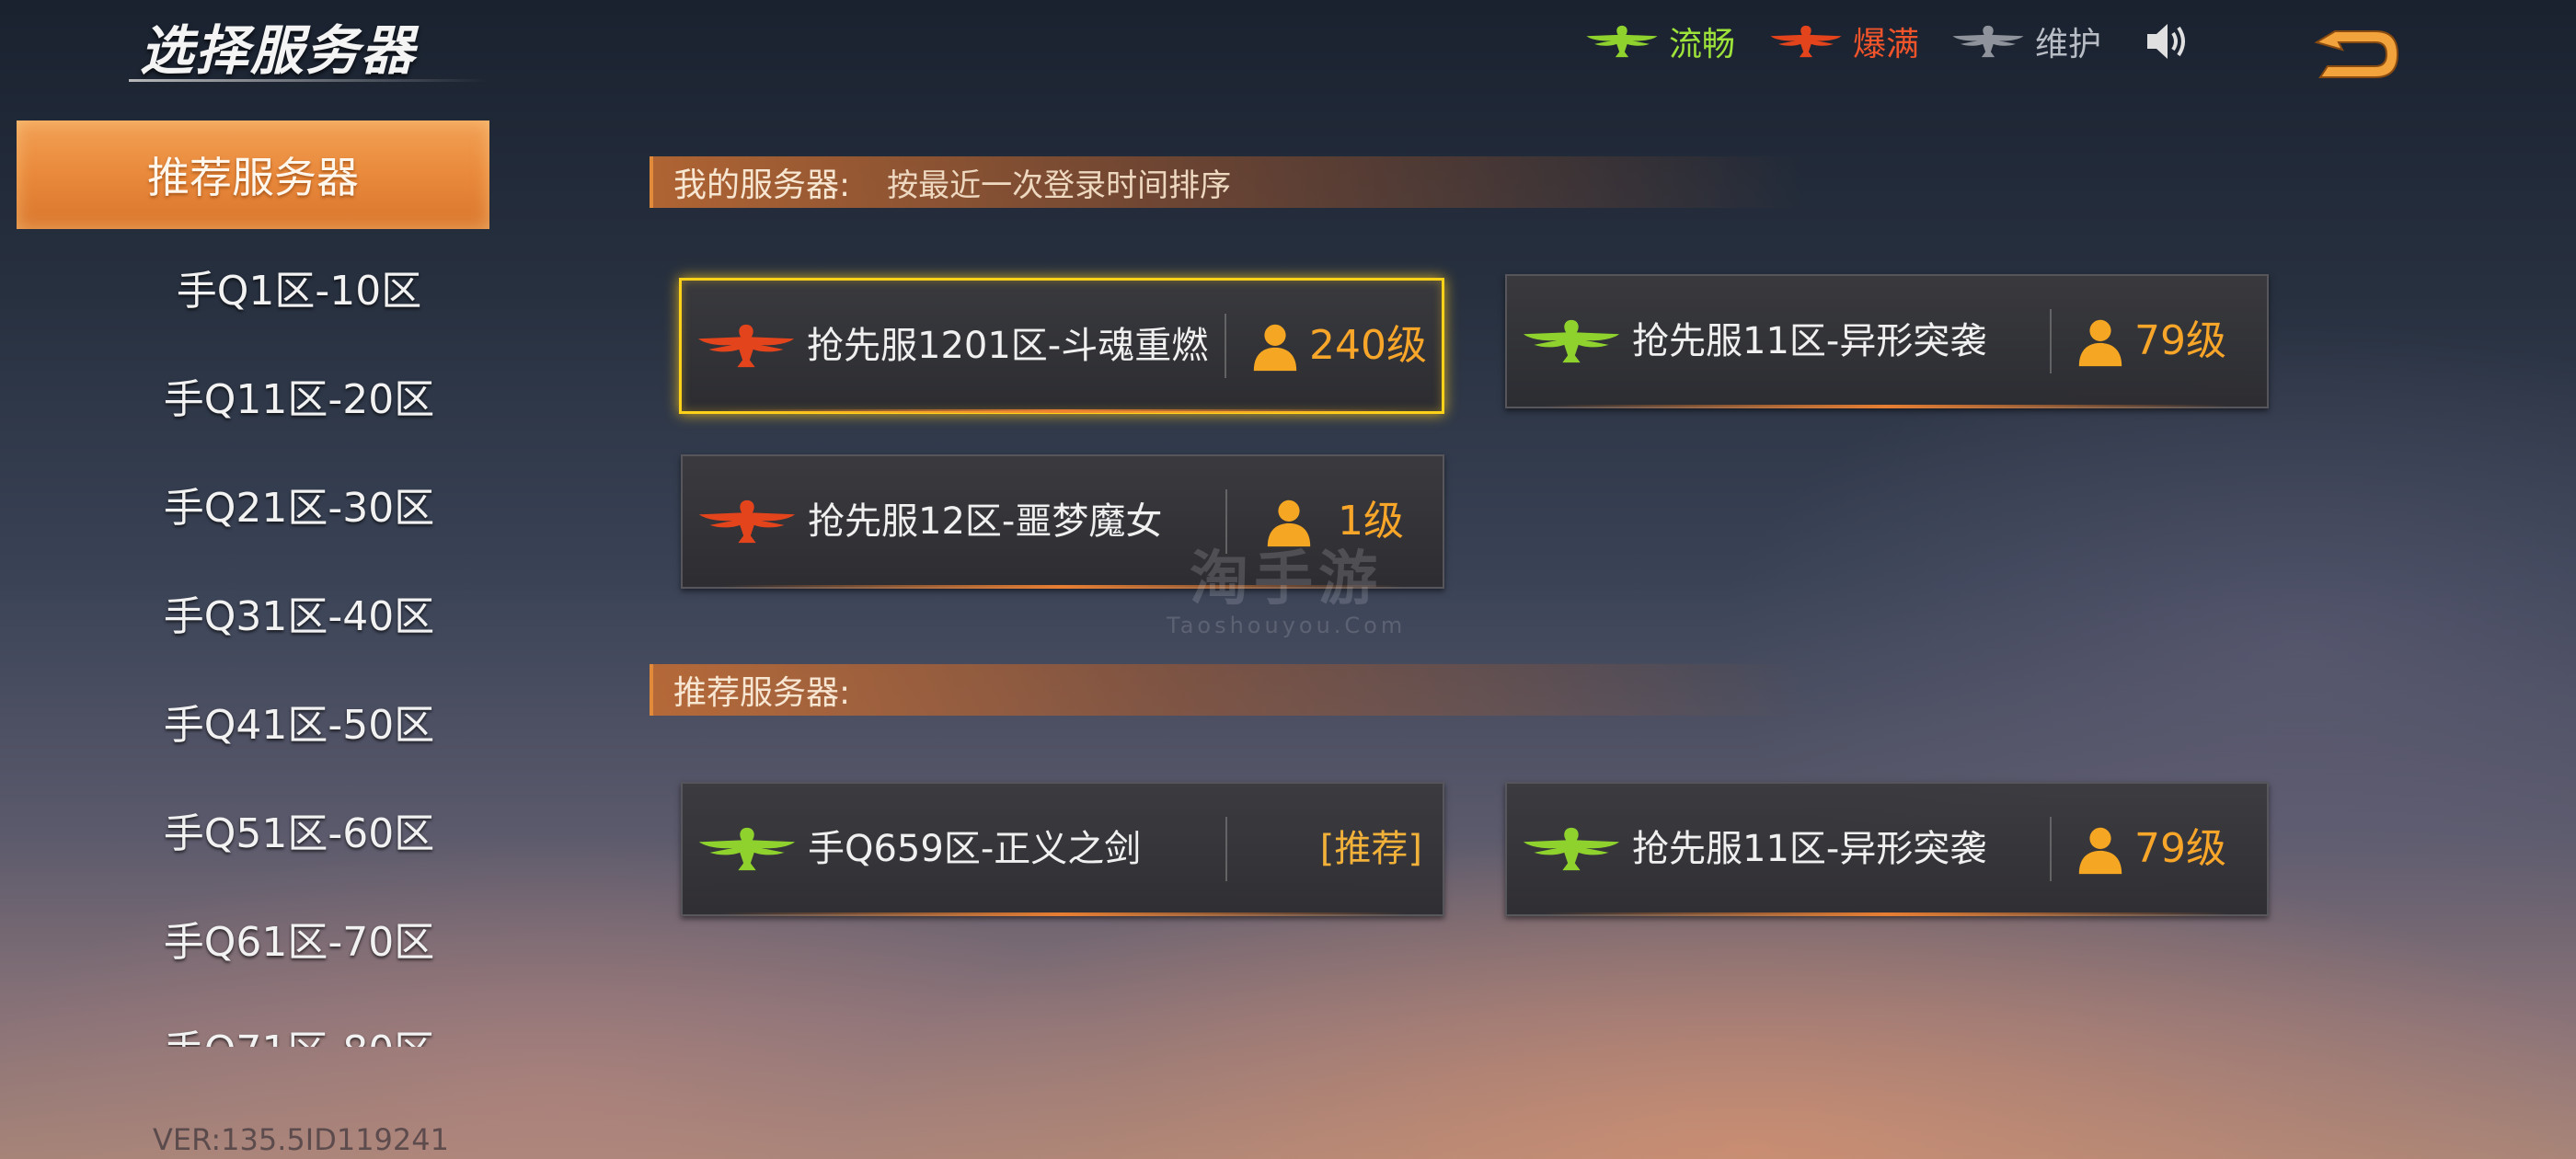 Image resolution: width=2576 pixels, height=1159 pixels. Describe the element at coordinates (248, 721) in the screenshot. I see `sidebar-item: 手Q41区-50区` at that location.